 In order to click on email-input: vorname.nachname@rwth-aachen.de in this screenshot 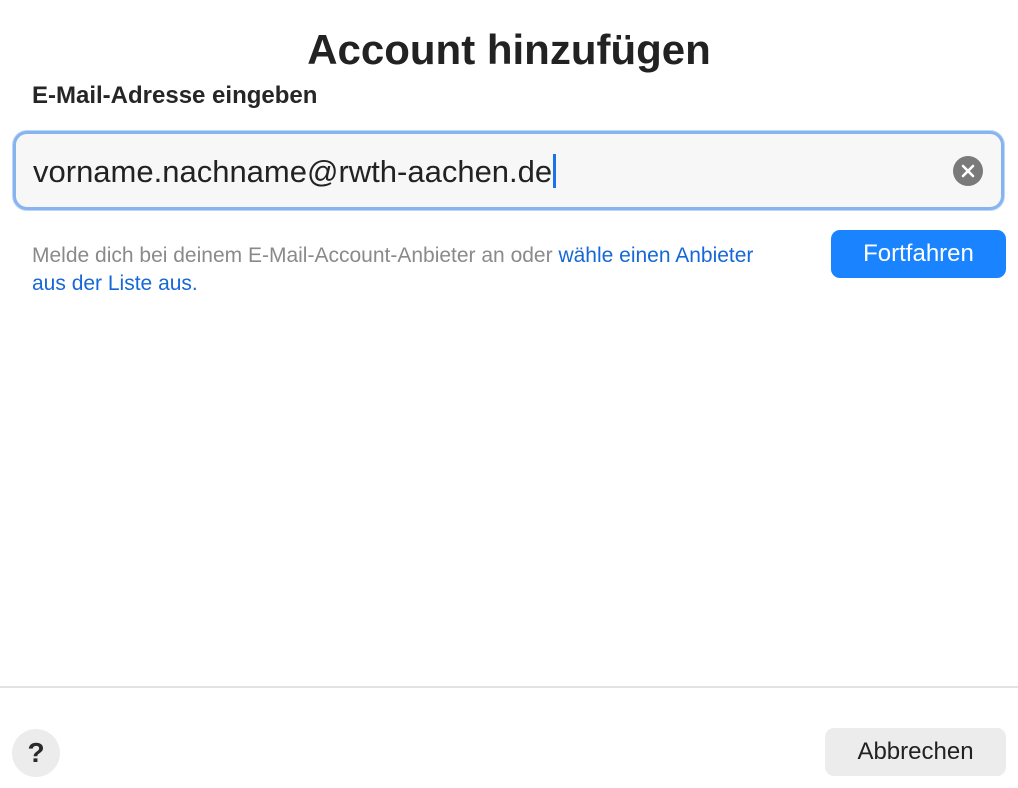, I will do `click(508, 170)`.